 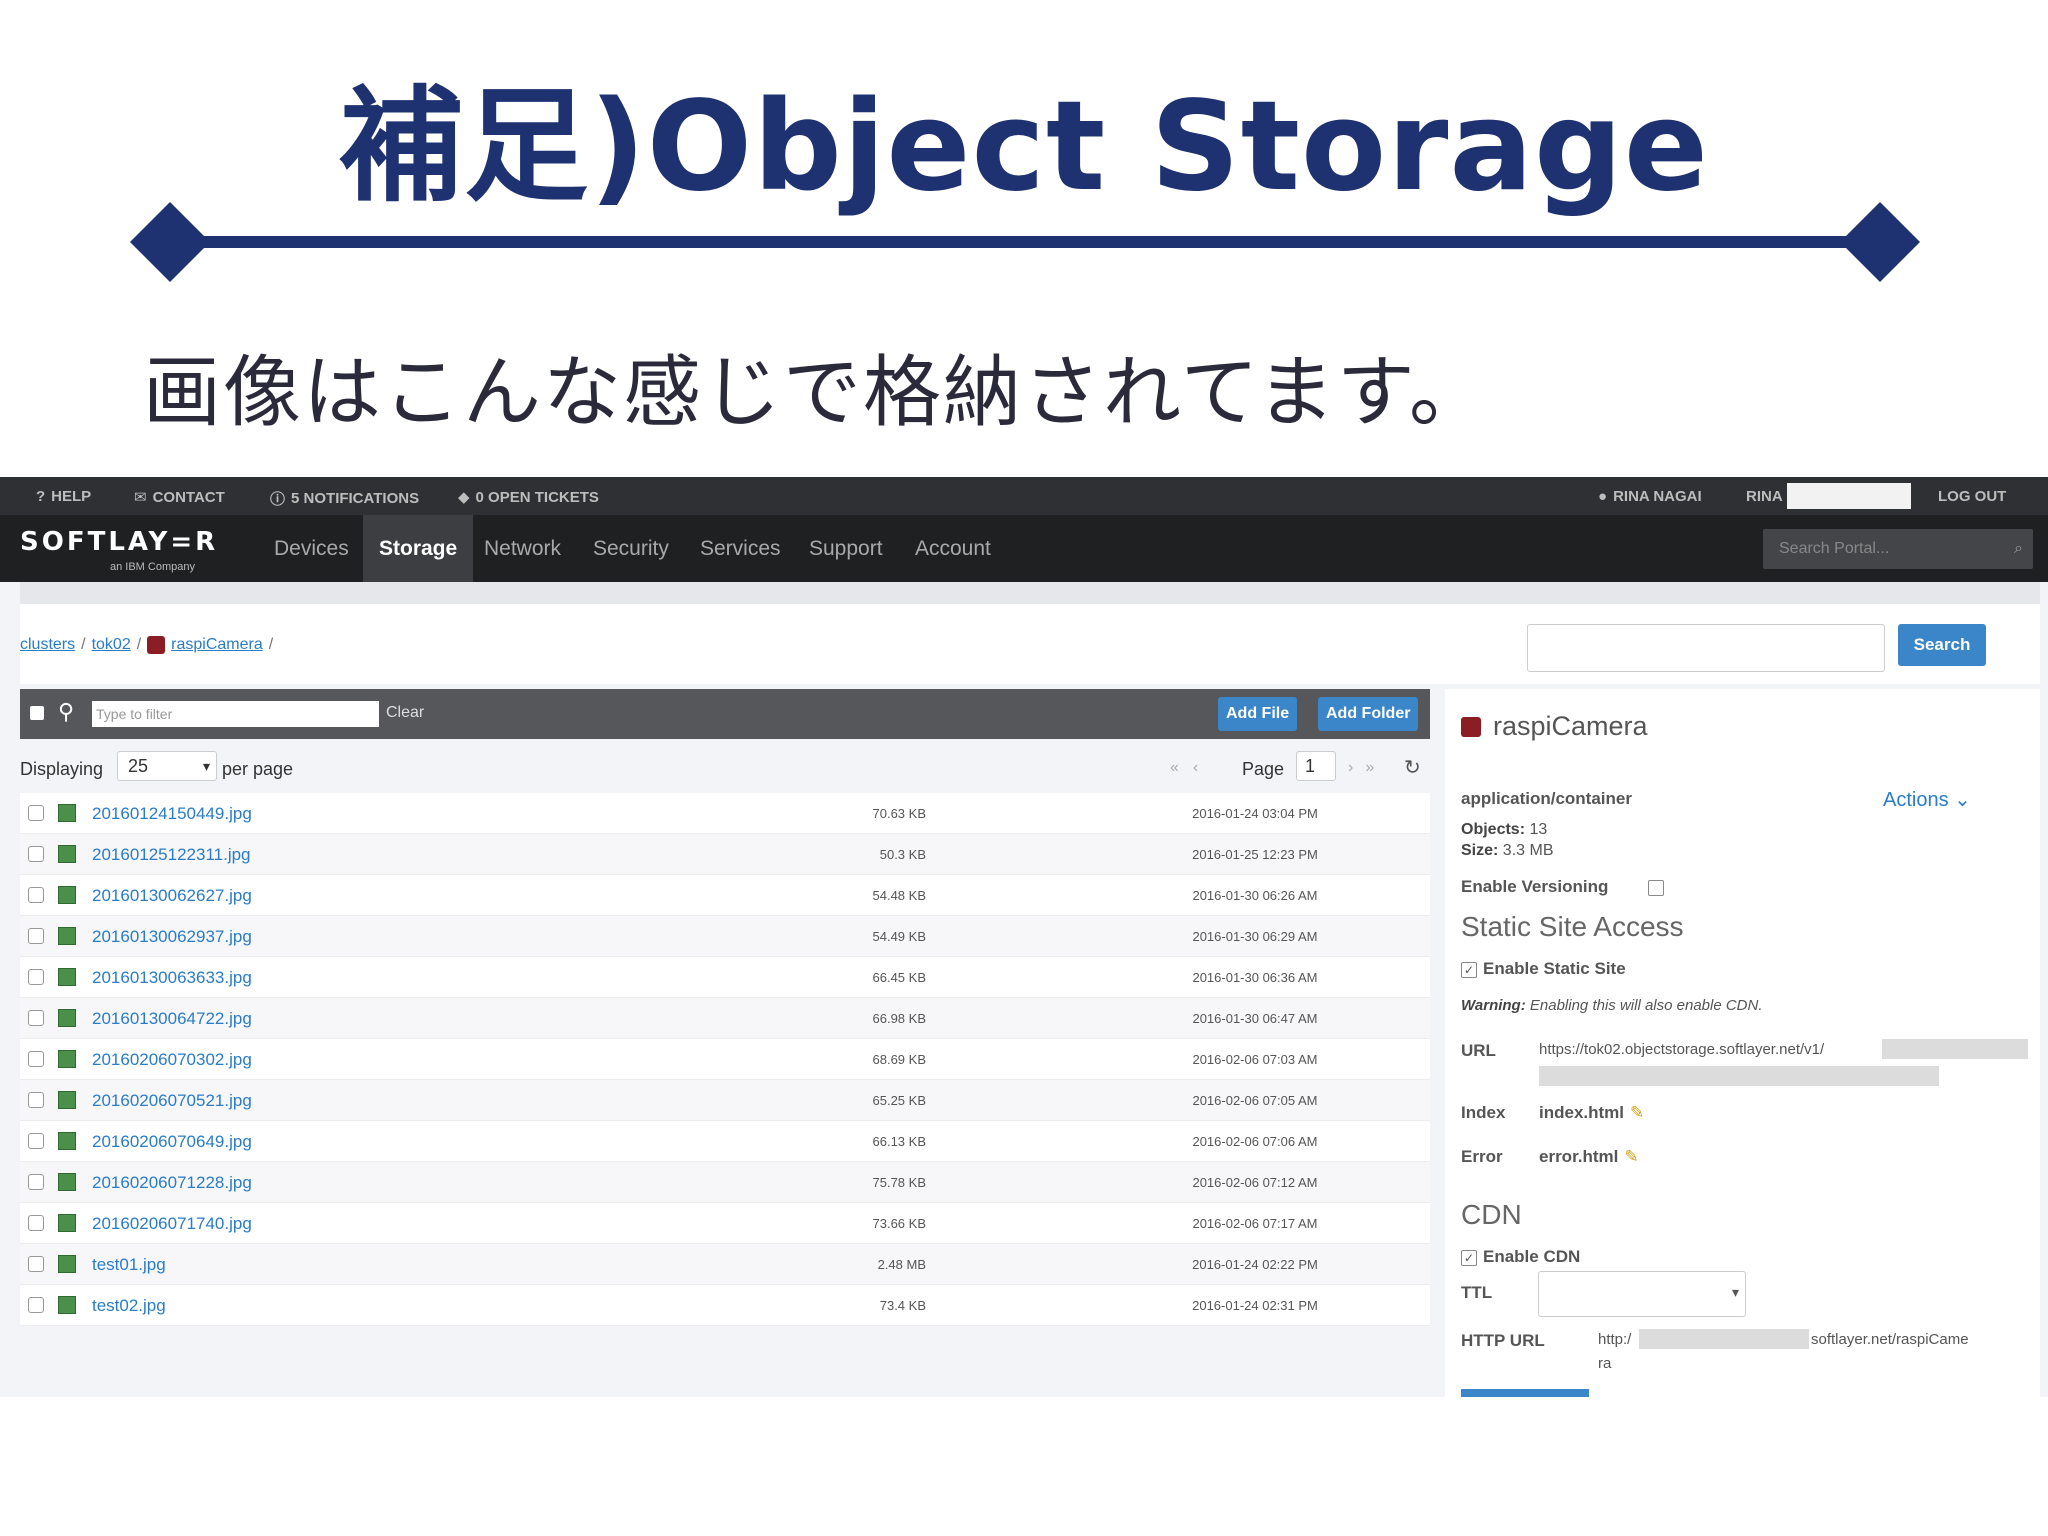 What do you see at coordinates (129, 1306) in the screenshot?
I see `file-name-link: test02.jpg` at bounding box center [129, 1306].